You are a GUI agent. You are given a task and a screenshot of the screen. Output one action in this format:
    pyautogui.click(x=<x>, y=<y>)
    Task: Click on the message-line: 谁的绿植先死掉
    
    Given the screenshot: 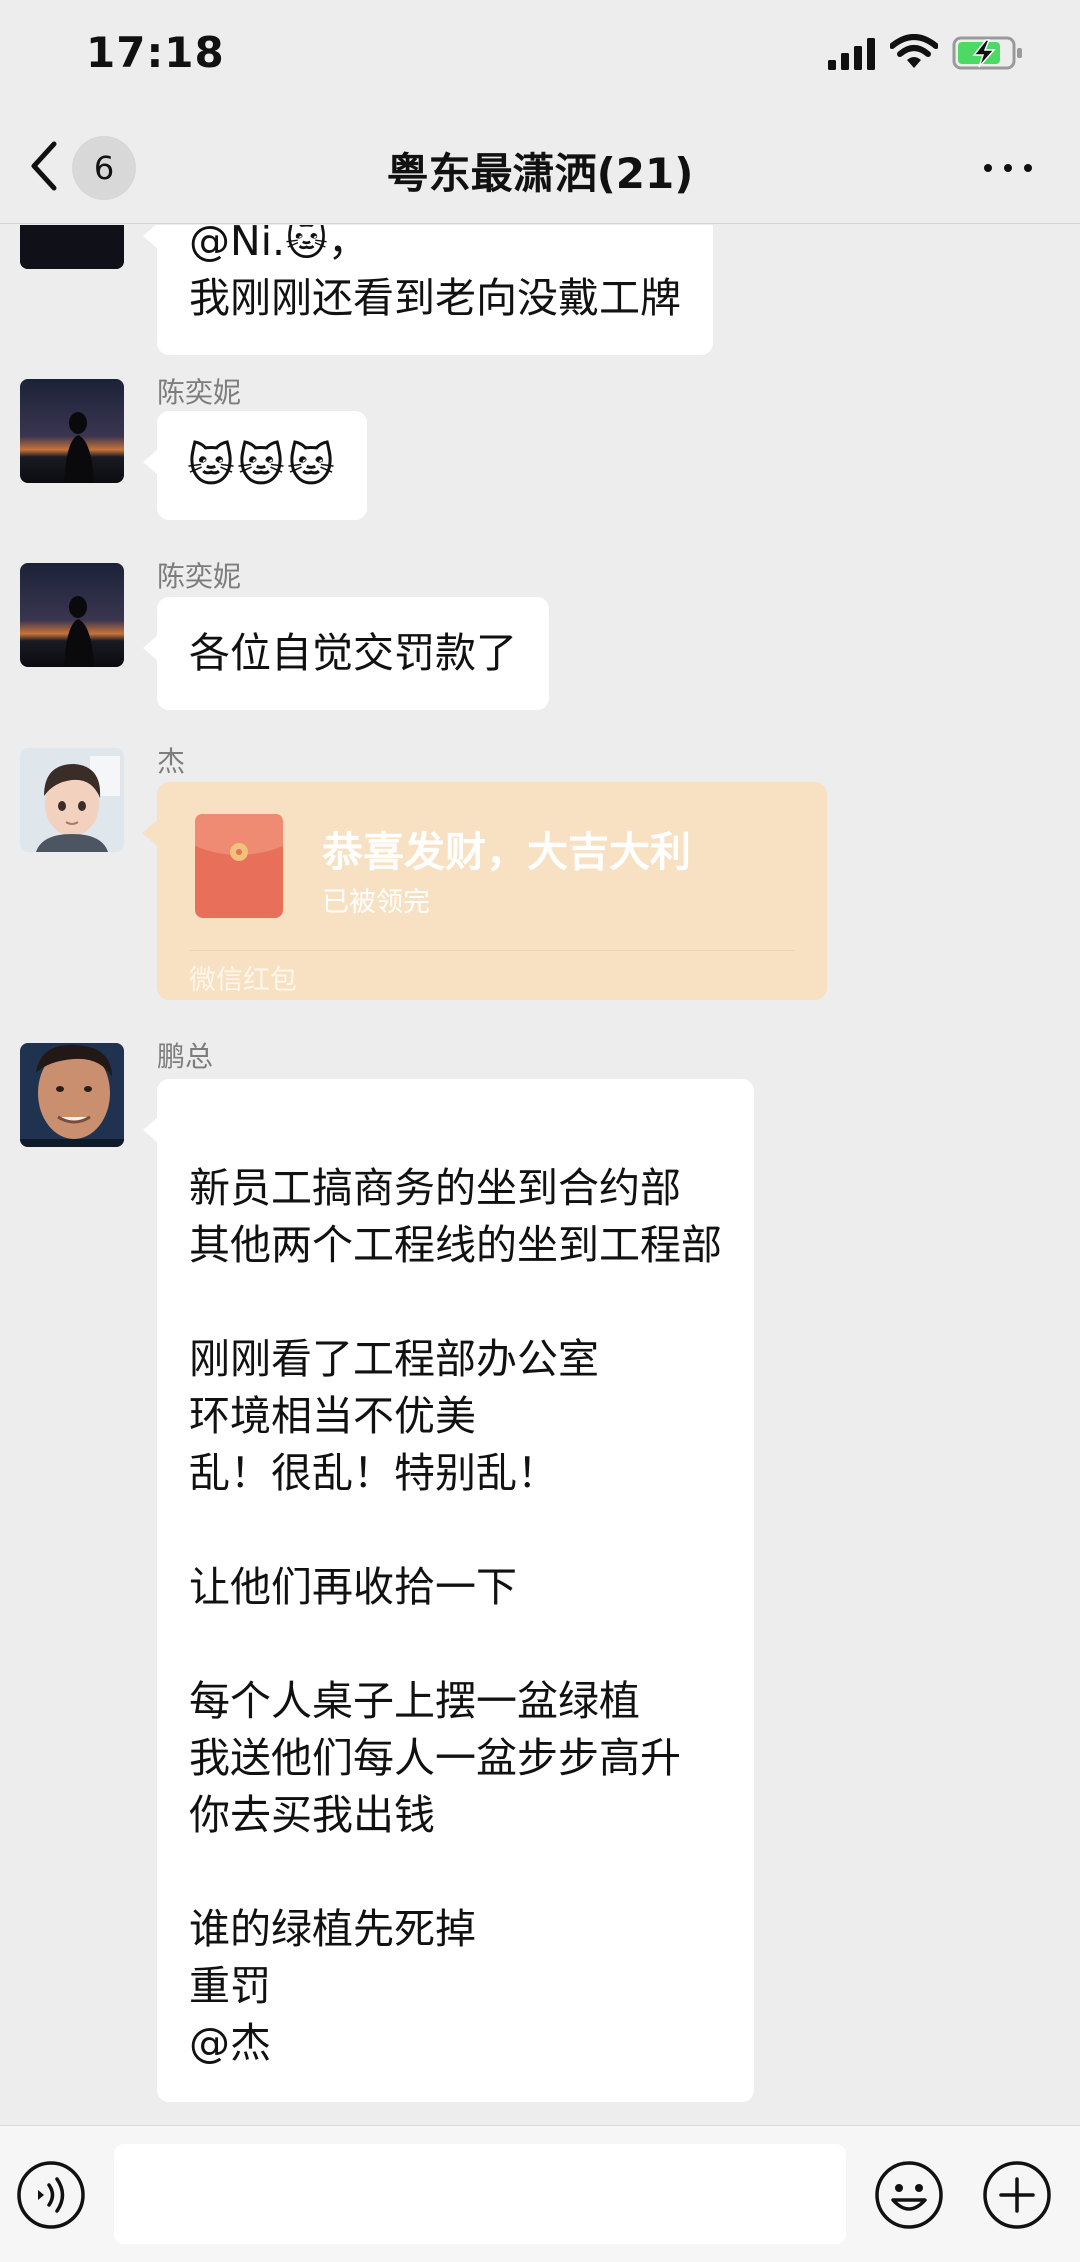 What is the action you would take?
    pyautogui.click(x=332, y=1929)
    